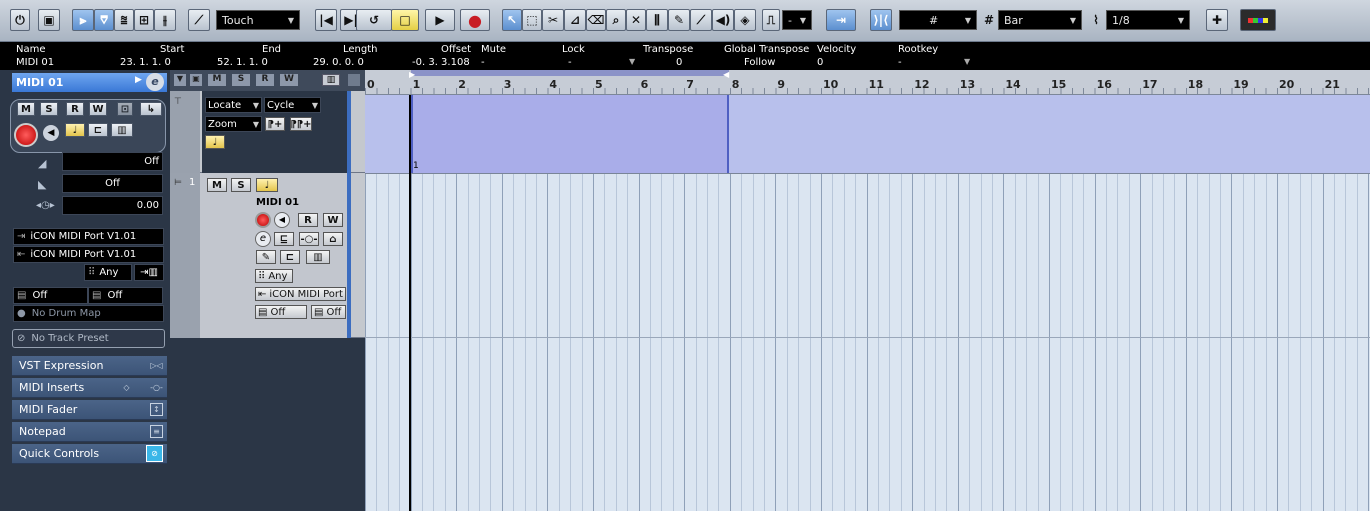  I want to click on go-to-start-icon: |◀, so click(326, 20).